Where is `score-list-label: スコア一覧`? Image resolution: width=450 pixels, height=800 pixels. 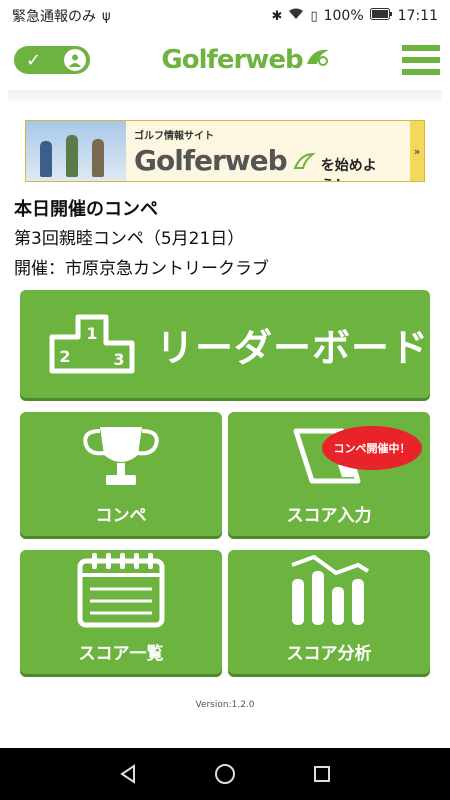
score-list-label: スコア一覧 is located at coordinates (121, 654).